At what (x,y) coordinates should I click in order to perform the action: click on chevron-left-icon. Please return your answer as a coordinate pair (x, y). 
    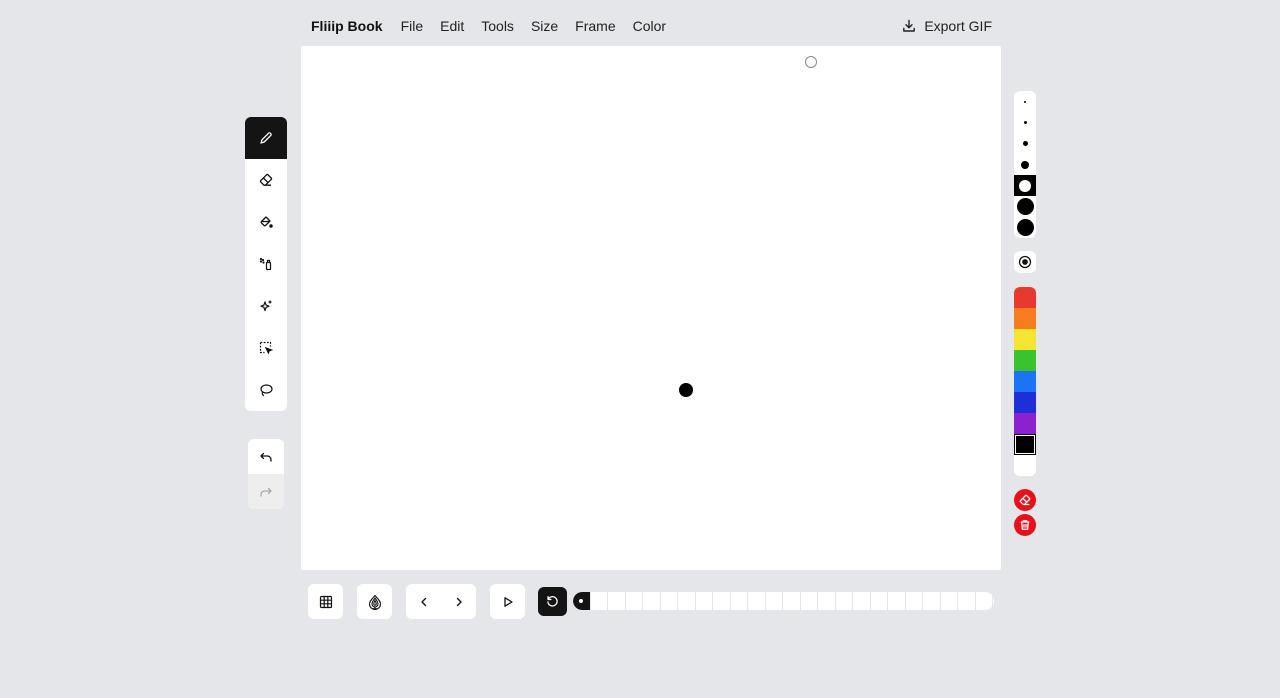
    Looking at the image, I should click on (423, 601).